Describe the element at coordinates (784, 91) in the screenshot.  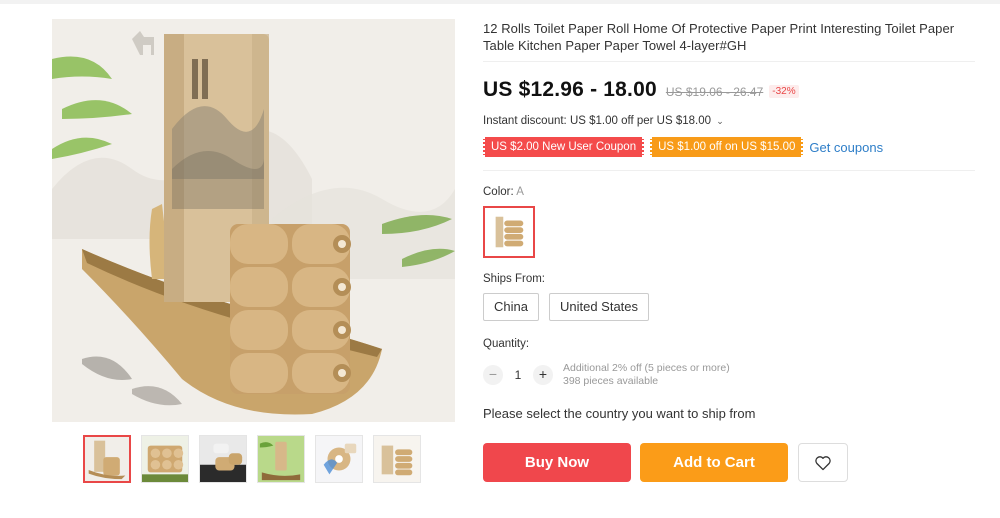
I see `discount-badge: -32%` at that location.